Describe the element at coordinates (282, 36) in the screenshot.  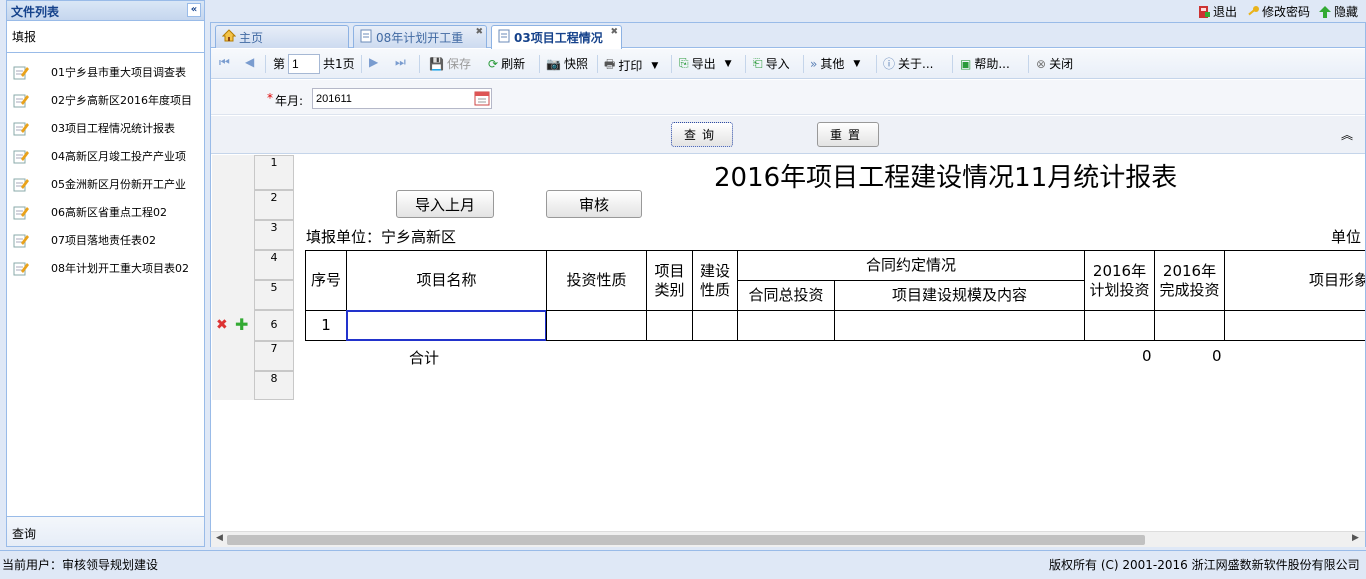
I see `tab-home: 主页` at that location.